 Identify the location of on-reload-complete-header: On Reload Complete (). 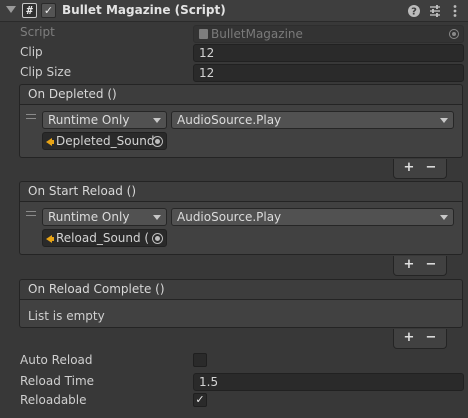
(241, 289).